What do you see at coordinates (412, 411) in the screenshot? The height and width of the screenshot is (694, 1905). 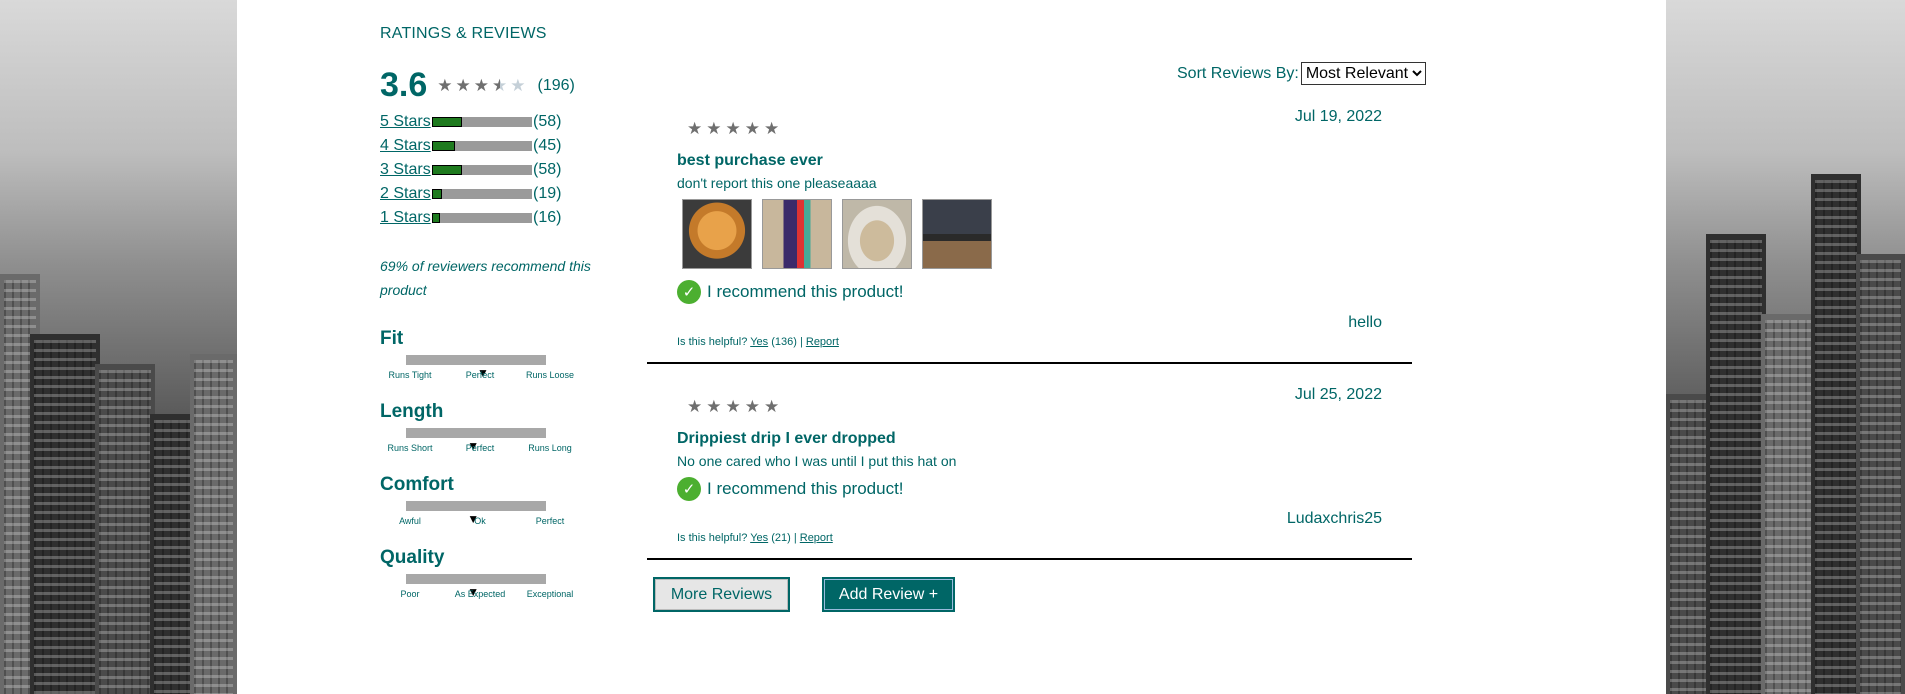 I see `characteristic-name: Length` at bounding box center [412, 411].